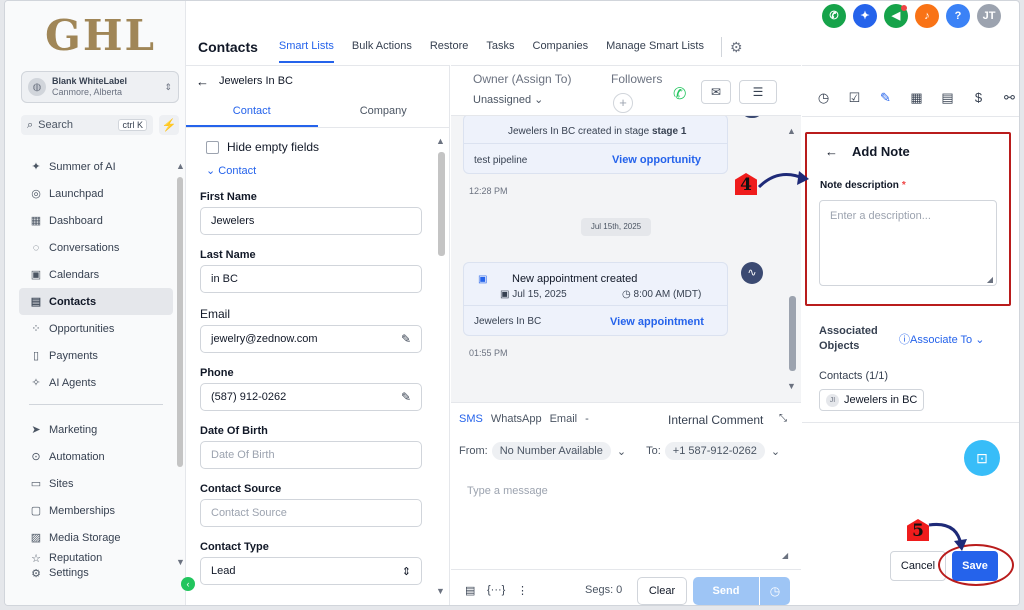 The image size is (1024, 610). I want to click on pipeline-name: test pipeline, so click(501, 160).